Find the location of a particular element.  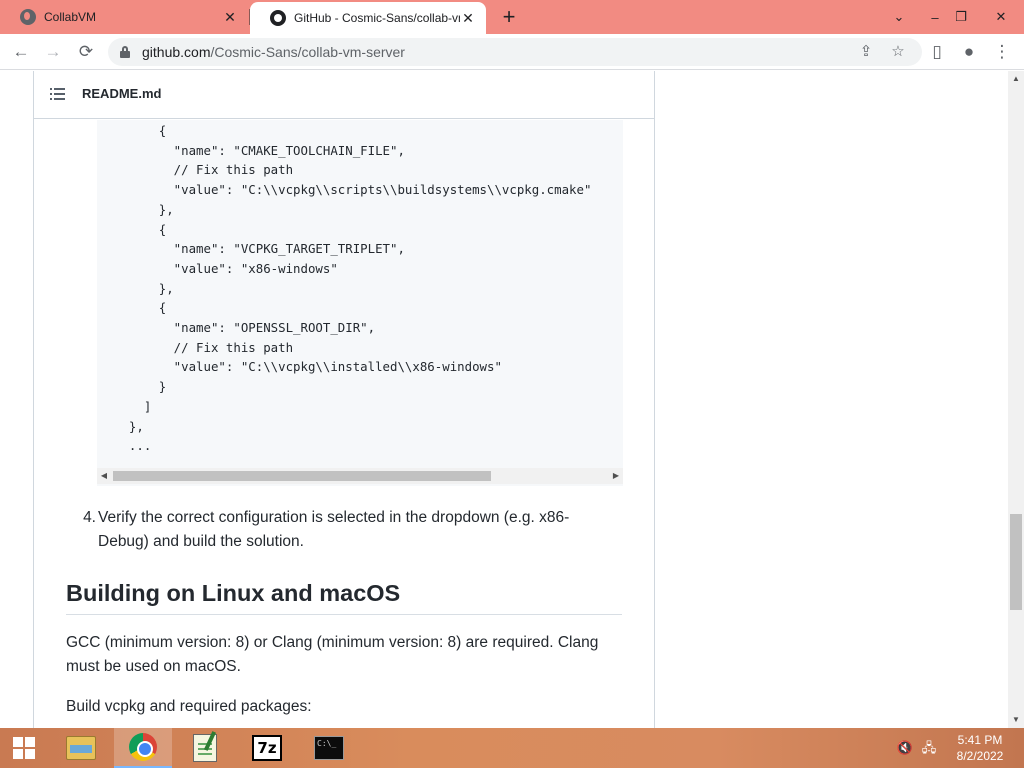

globe-icon is located at coordinates (28, 17).